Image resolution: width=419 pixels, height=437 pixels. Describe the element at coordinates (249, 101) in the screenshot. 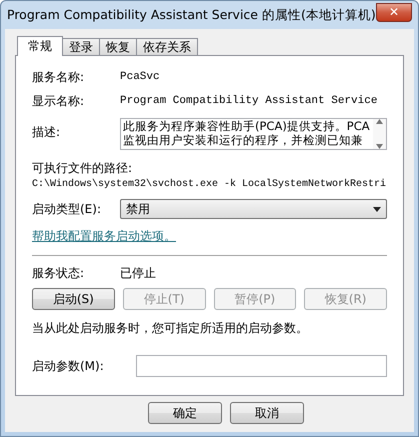

I see `field-value: Program Compatibility Assistant Service` at that location.